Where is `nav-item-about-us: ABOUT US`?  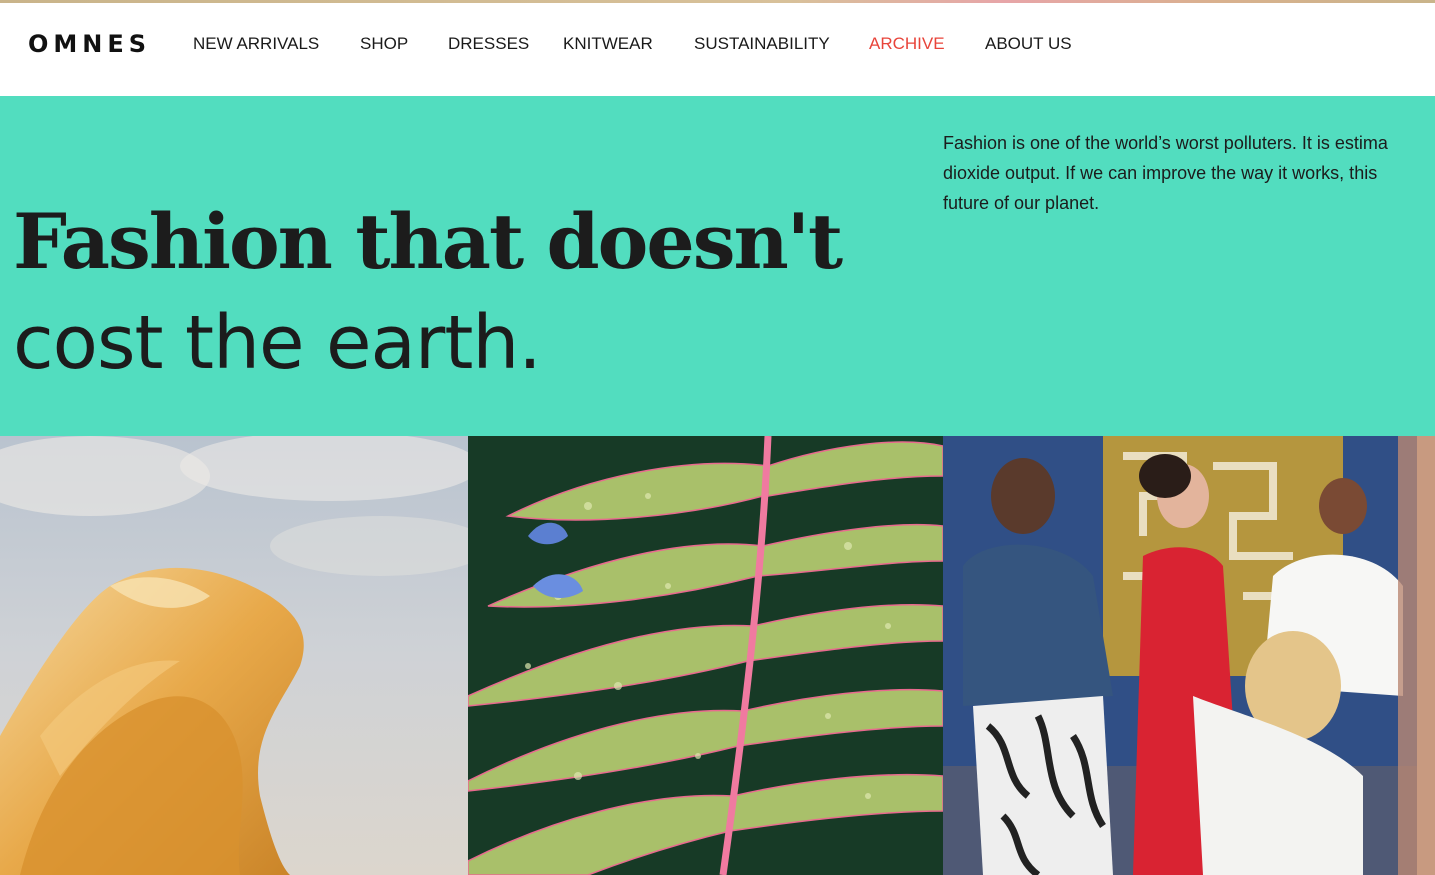 nav-item-about-us: ABOUT US is located at coordinates (1028, 44).